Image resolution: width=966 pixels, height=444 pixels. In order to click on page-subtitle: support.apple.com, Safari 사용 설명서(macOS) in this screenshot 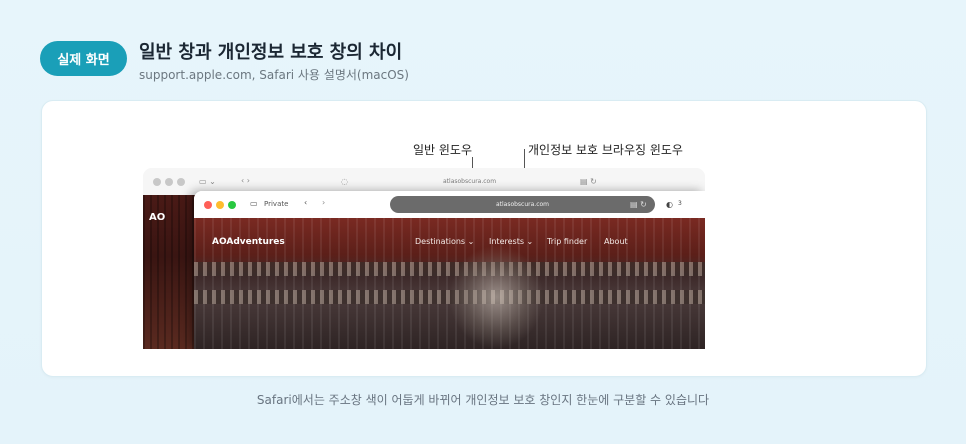, I will do `click(274, 75)`.